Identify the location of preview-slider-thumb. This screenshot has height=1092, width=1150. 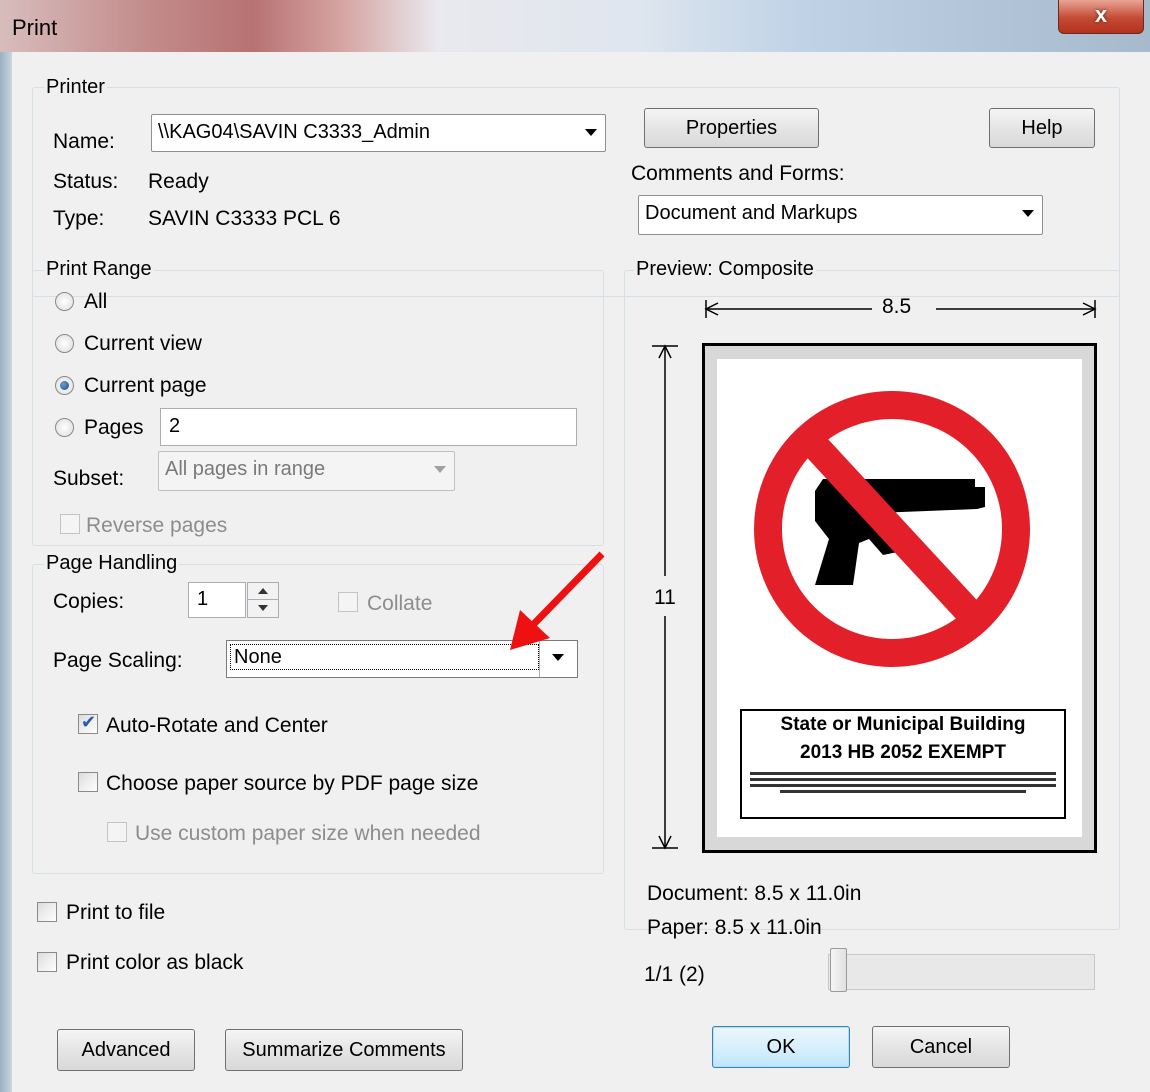
(838, 970).